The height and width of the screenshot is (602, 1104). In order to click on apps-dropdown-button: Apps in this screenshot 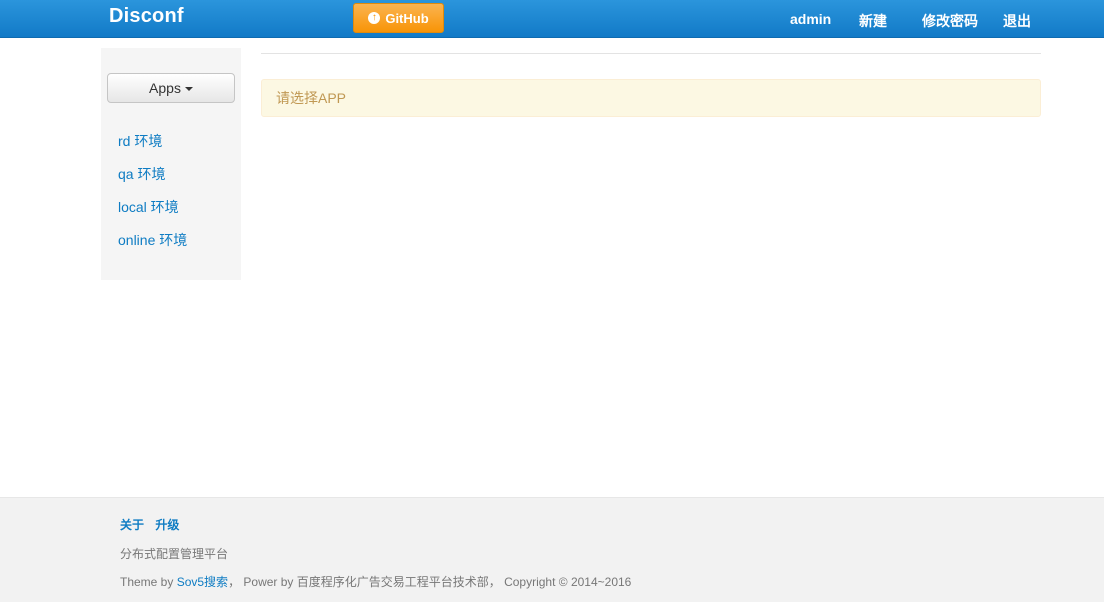, I will do `click(171, 88)`.